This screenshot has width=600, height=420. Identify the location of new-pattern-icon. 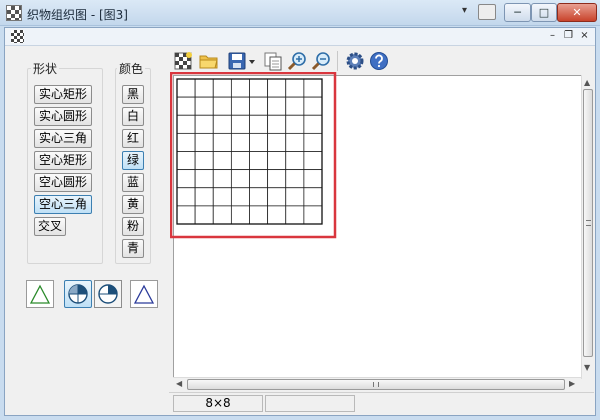
(183, 61).